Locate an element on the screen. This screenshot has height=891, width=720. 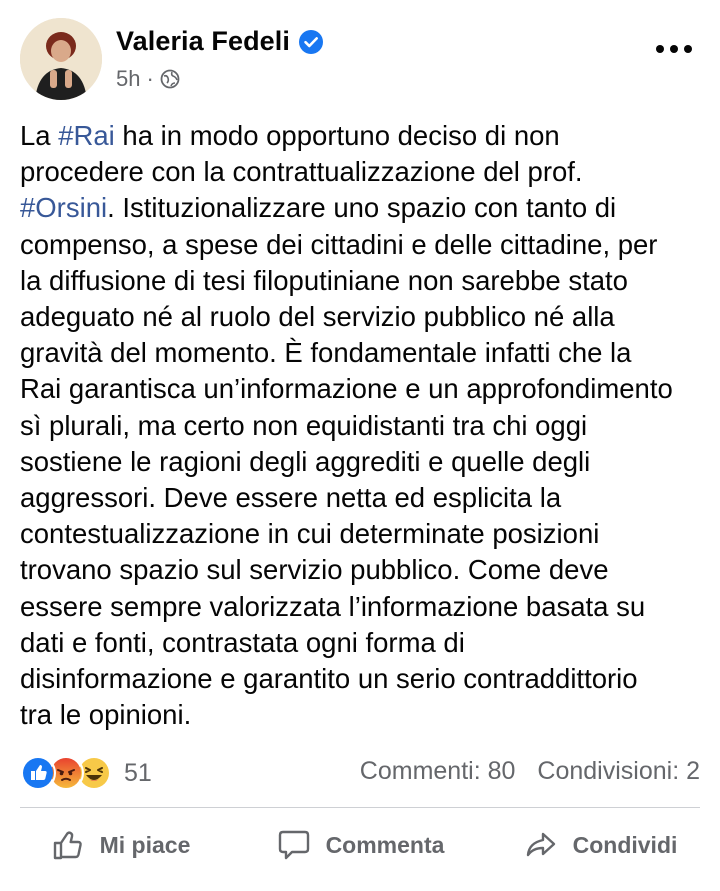
more-options-icon is located at coordinates (674, 49).